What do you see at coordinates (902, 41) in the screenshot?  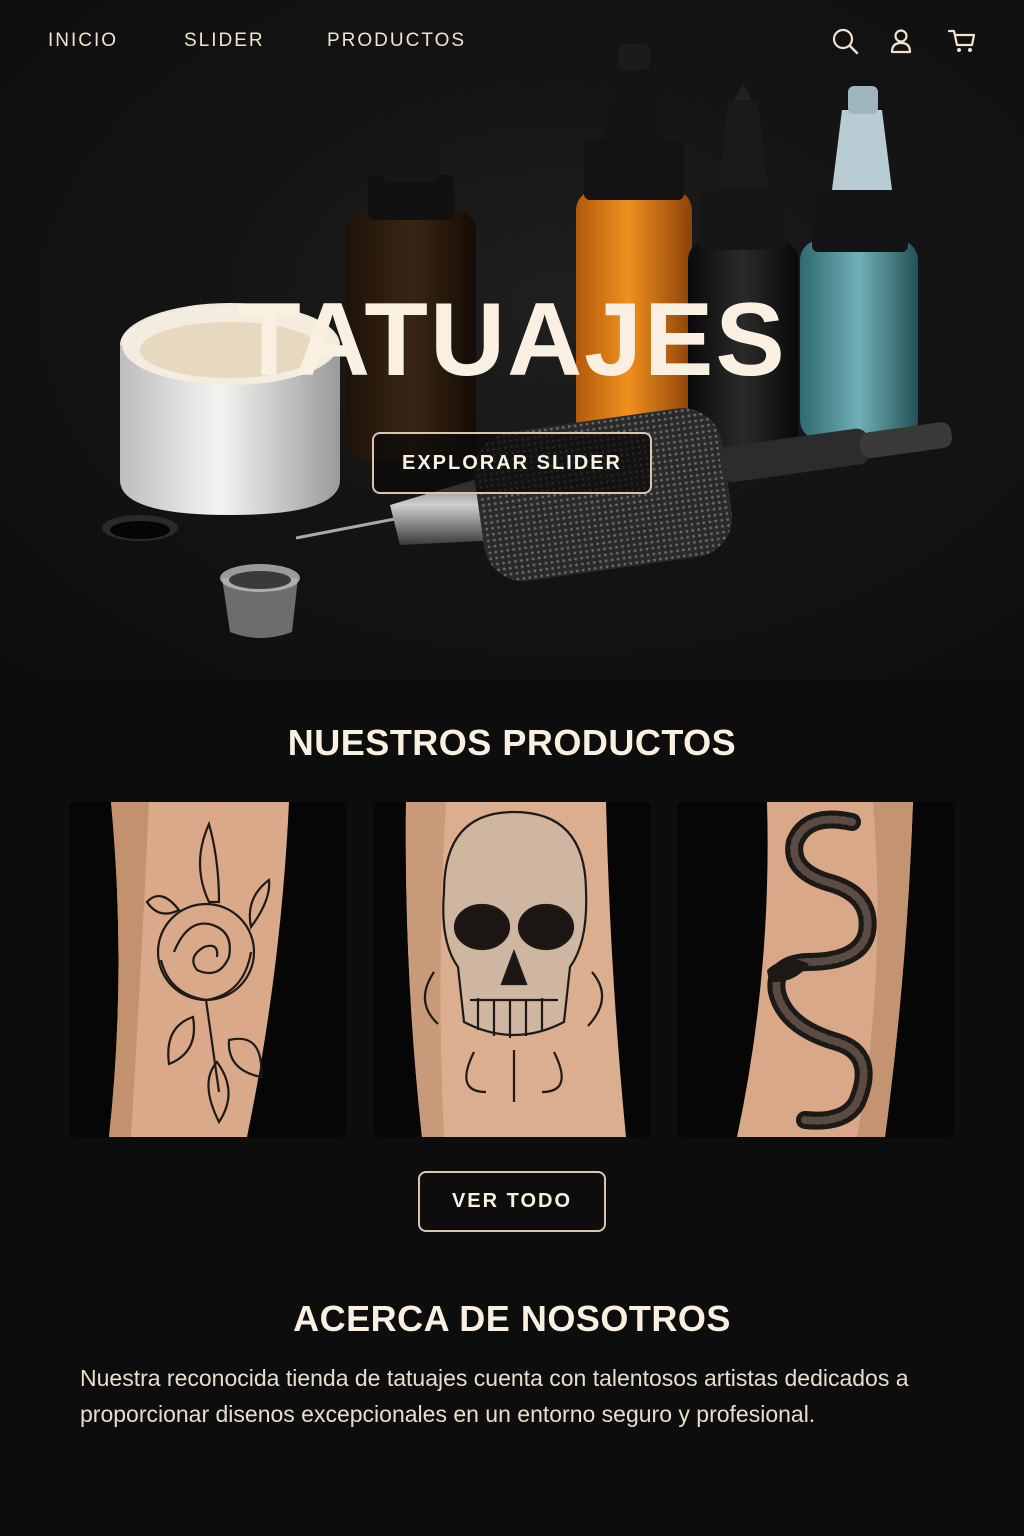 I see `user-icon` at bounding box center [902, 41].